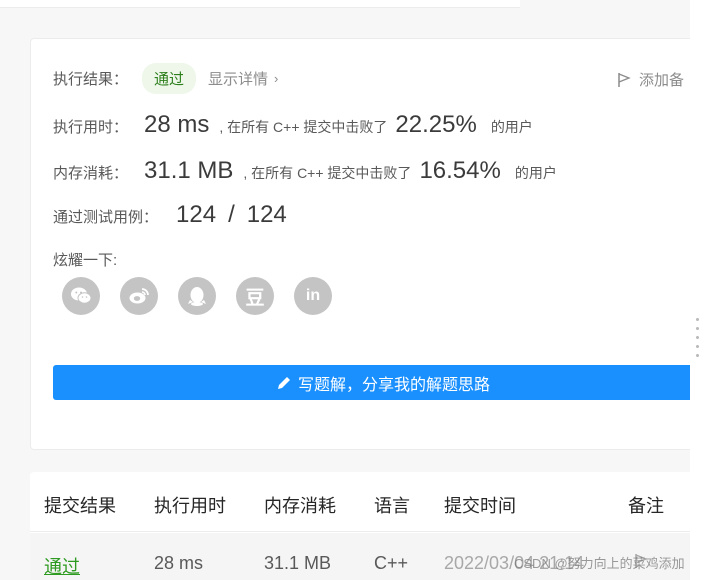 The image size is (714, 580). I want to click on weibo-glyph, so click(139, 296).